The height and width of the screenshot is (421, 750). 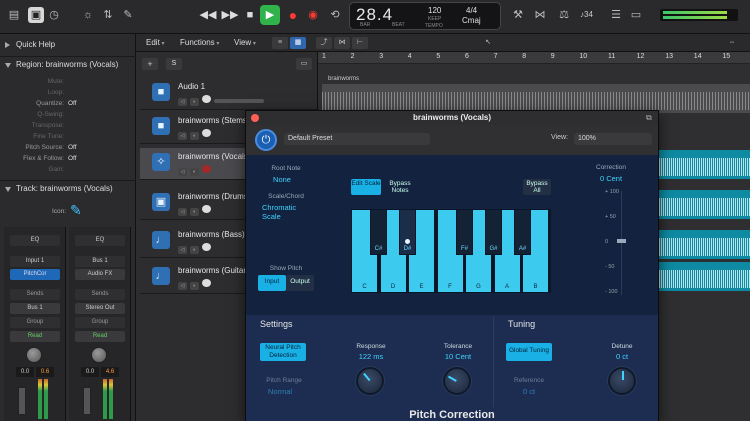 I want to click on detune-knob, so click(x=622, y=381).